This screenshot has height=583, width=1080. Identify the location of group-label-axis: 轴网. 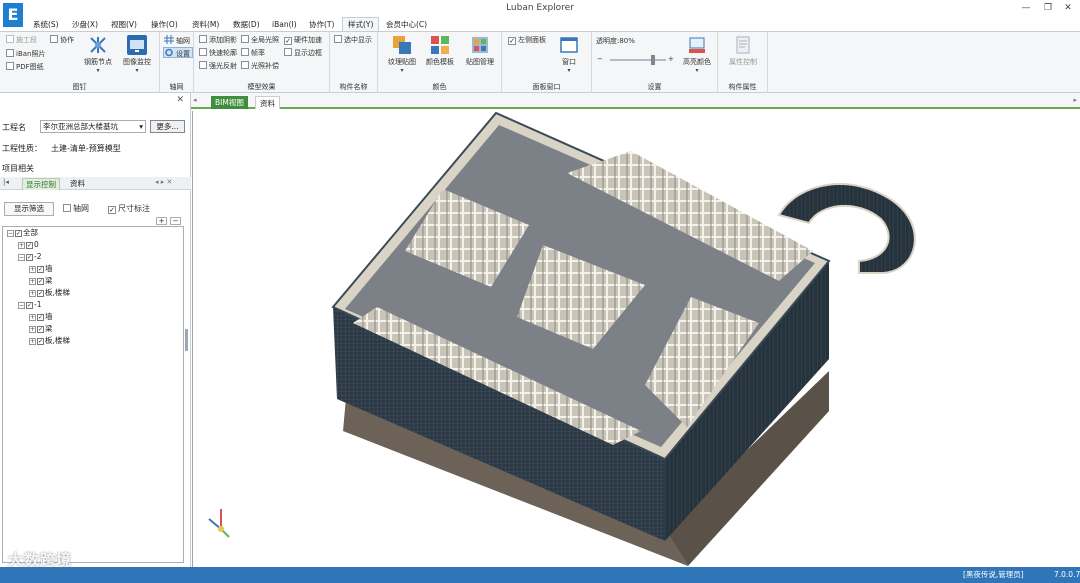
(176, 87).